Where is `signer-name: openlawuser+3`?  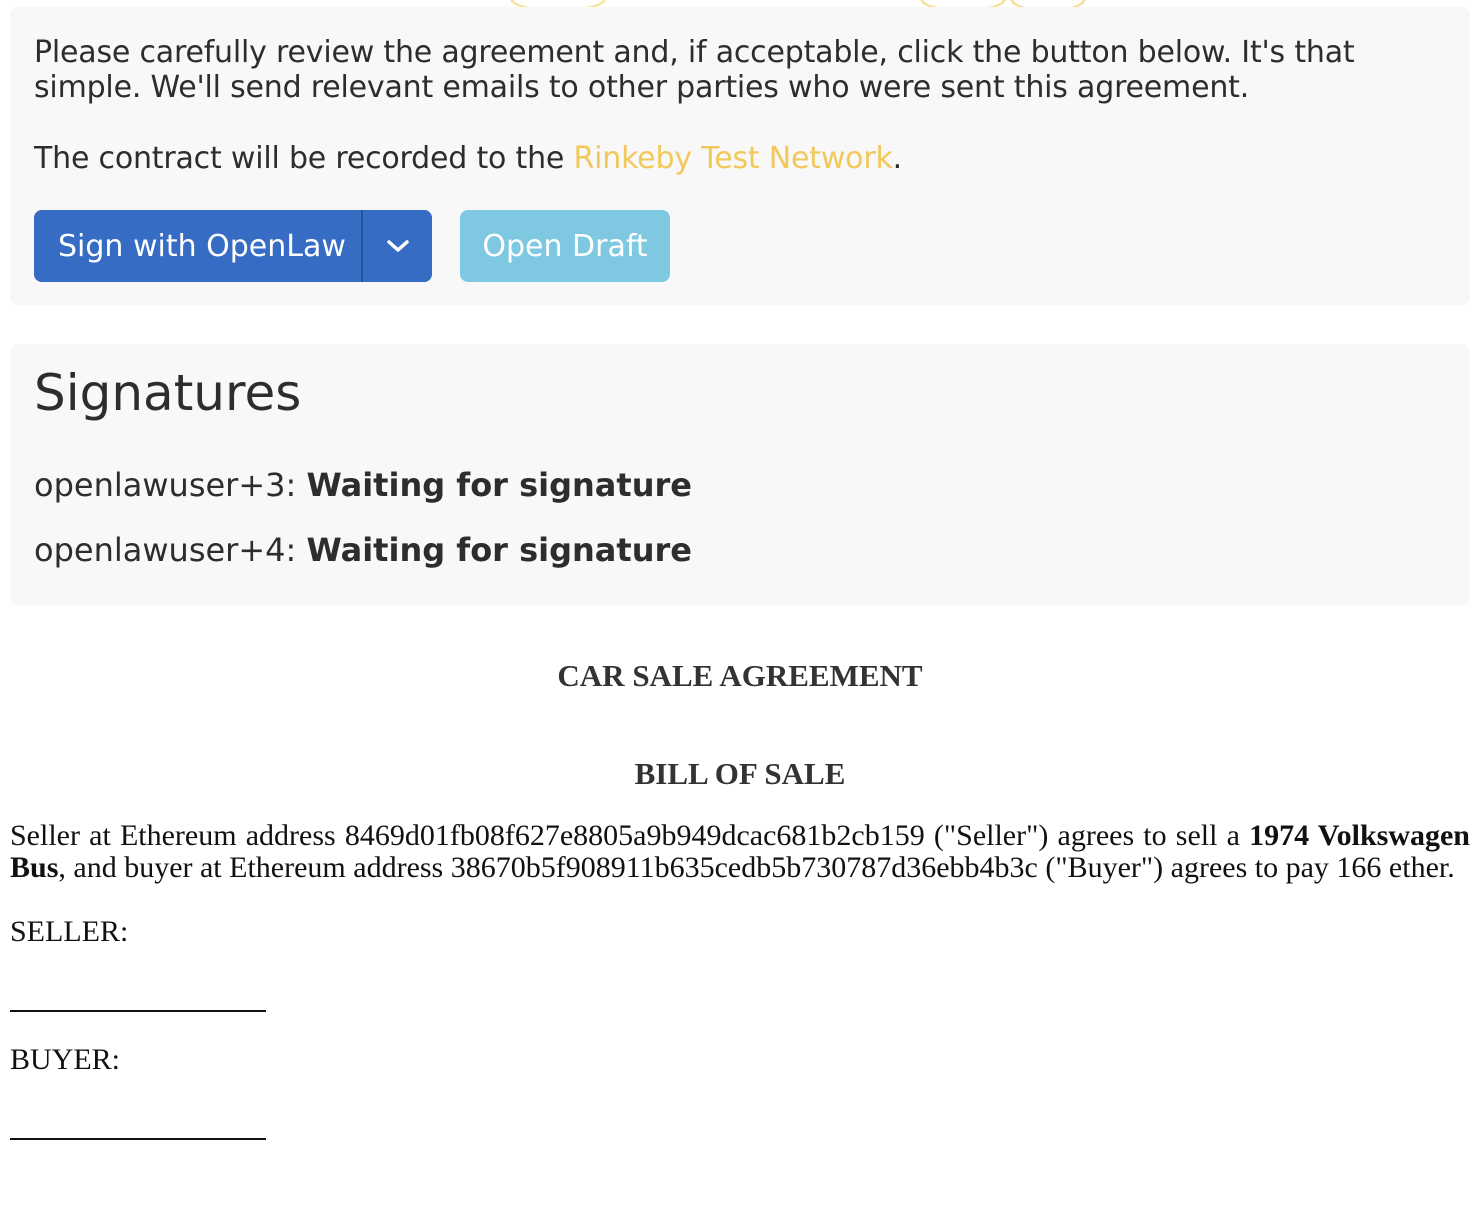 signer-name: openlawuser+3 is located at coordinates (160, 485).